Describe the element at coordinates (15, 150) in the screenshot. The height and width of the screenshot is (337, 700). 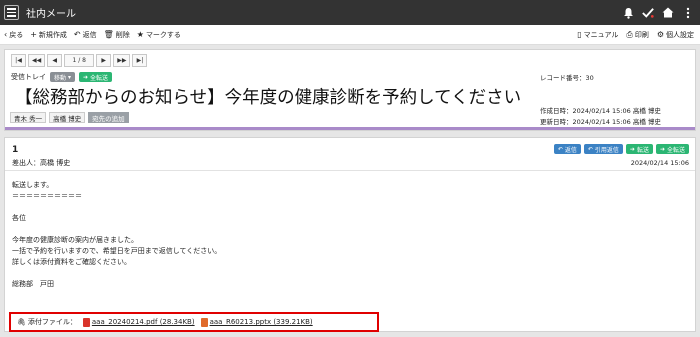
I see `message-number: 1` at that location.